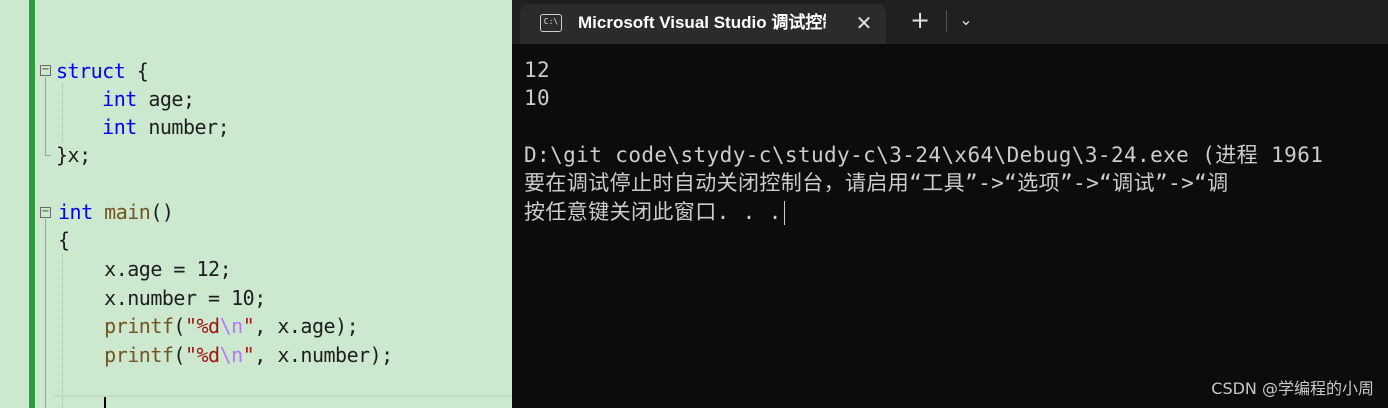  I want to click on code-line: printf("%d\n", x.number);, so click(225, 355).